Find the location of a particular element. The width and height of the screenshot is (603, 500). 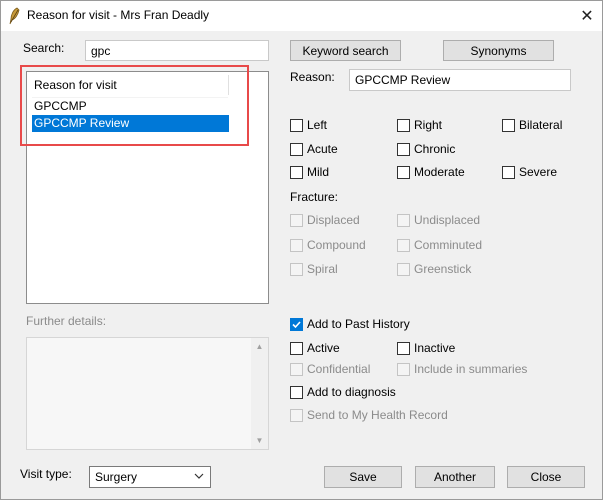

visit-type-select: Surgery is located at coordinates (150, 477).